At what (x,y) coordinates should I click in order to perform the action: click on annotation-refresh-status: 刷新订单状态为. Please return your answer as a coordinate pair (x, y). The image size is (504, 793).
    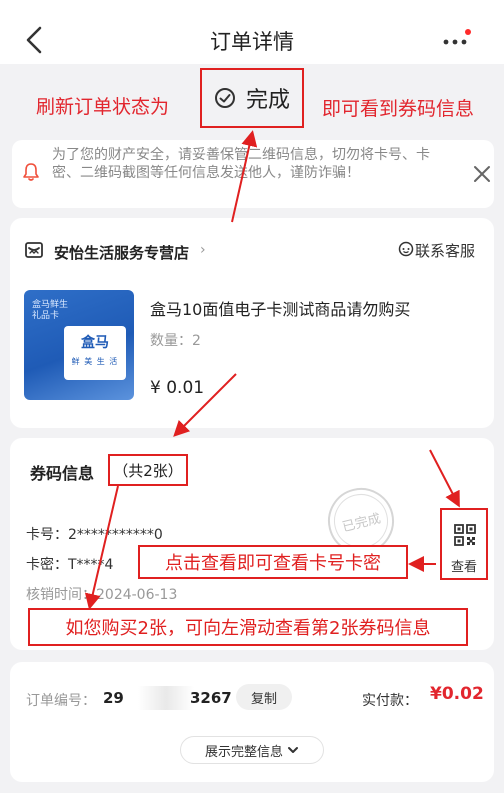
    Looking at the image, I should click on (103, 107).